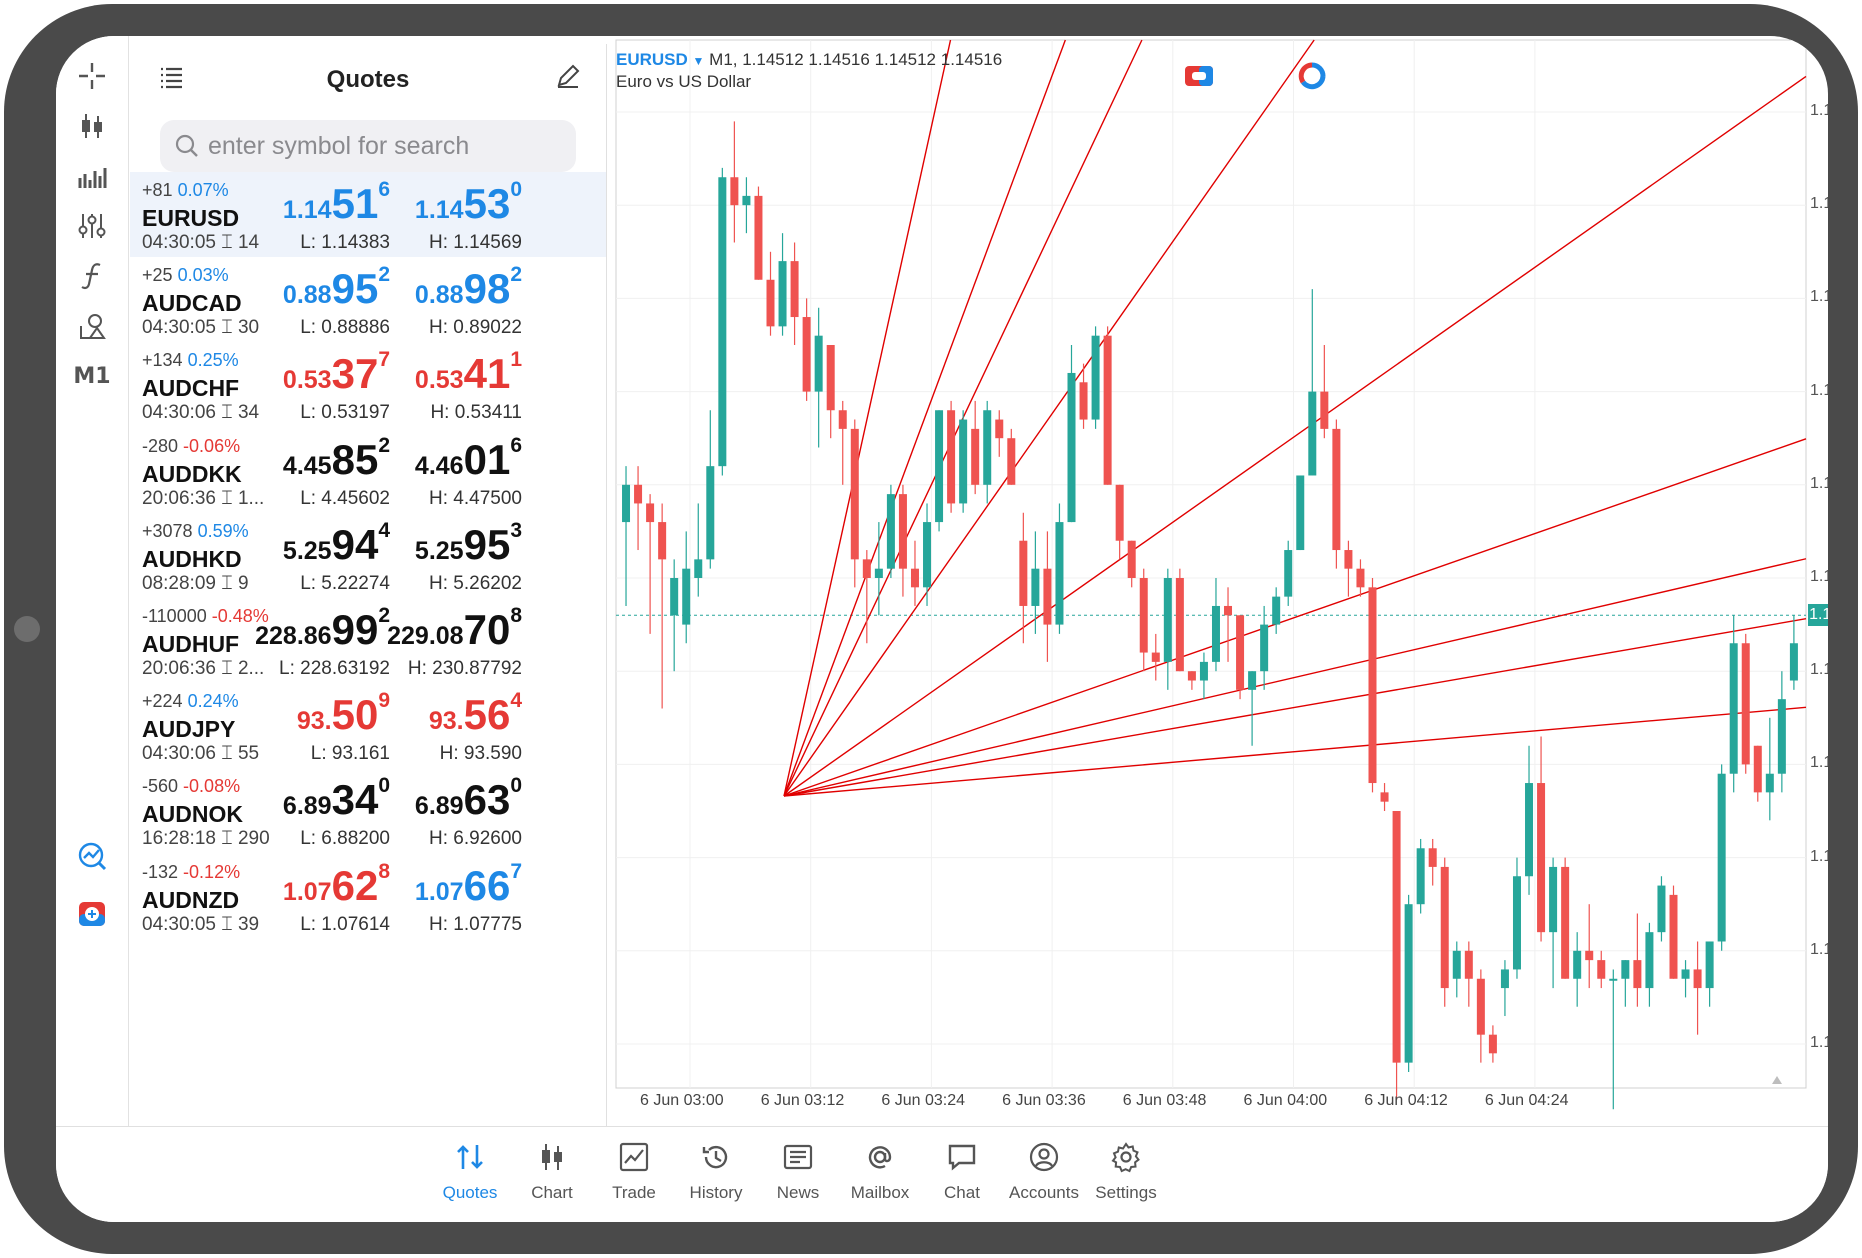 The image size is (1862, 1258). I want to click on ask-price: 6.89630, so click(432, 799).